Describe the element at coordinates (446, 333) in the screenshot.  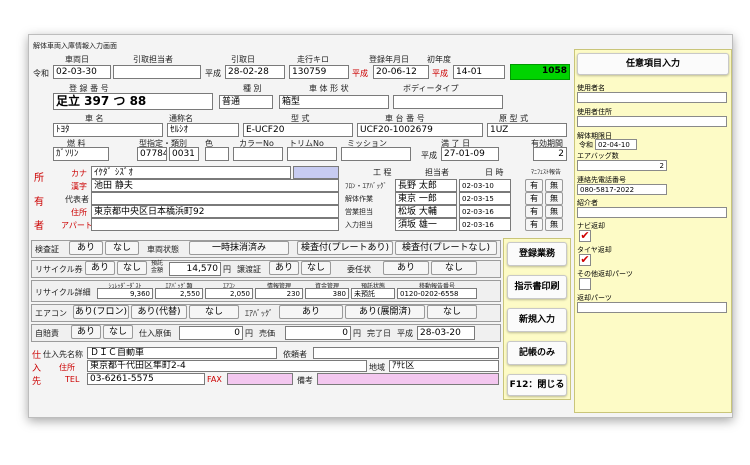
I see `done-field: 28-03-20` at that location.